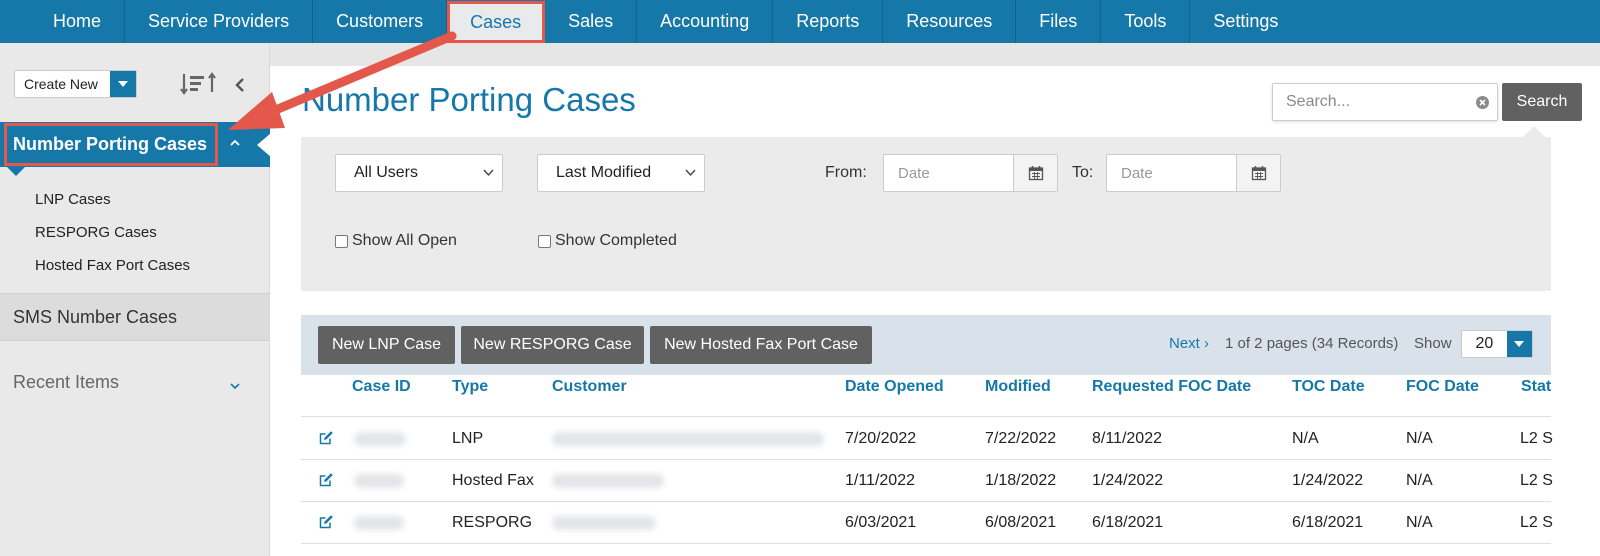 Image resolution: width=1600 pixels, height=556 pixels. Describe the element at coordinates (1542, 102) in the screenshot. I see `search-button: Search` at that location.